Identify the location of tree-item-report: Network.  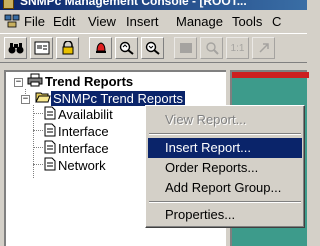
(76, 165).